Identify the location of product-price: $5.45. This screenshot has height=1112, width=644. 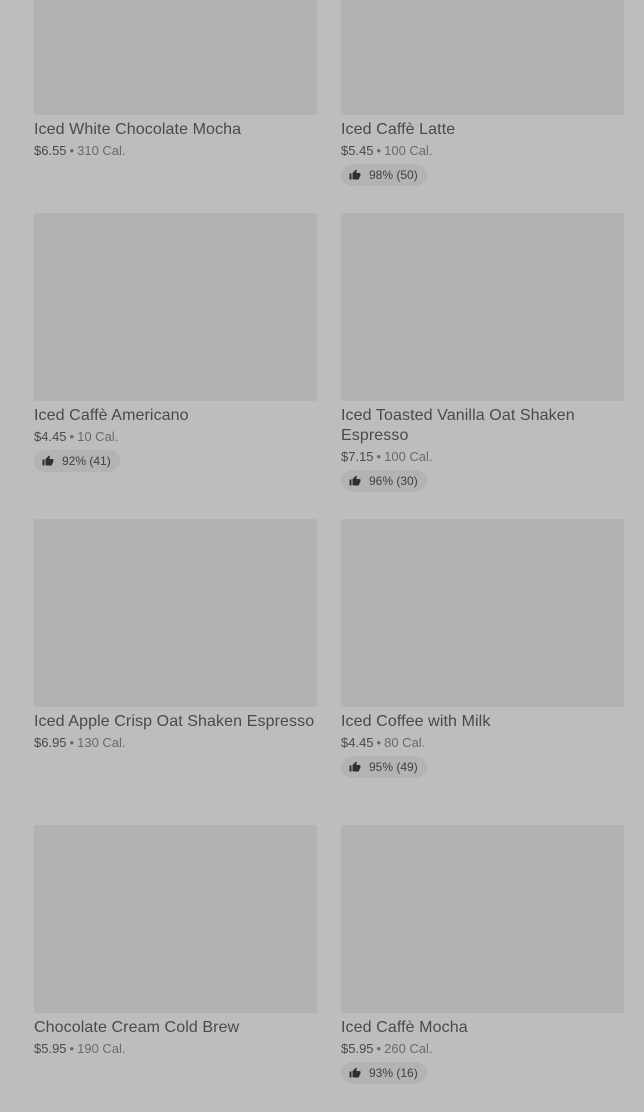
(357, 150).